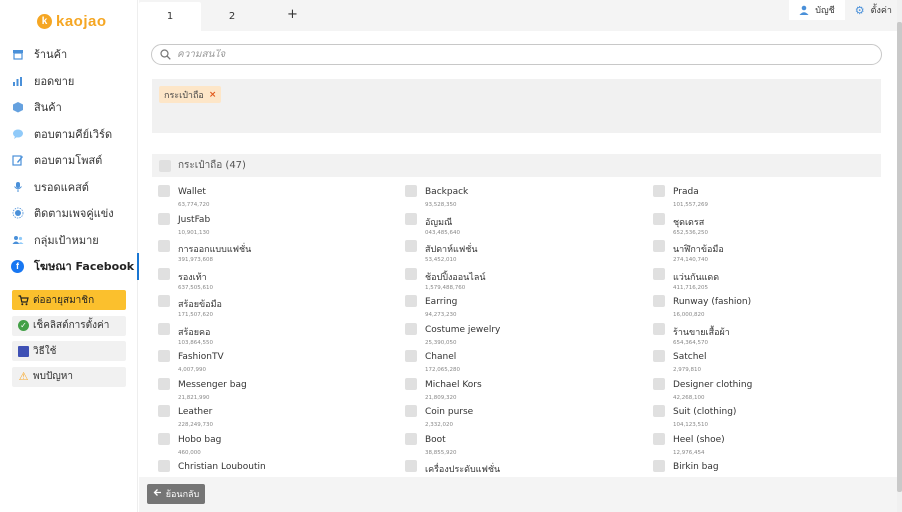 The image size is (902, 512). What do you see at coordinates (69, 187) in the screenshot?
I see `sidebar-item-broadcast: บรอดแคสต์` at bounding box center [69, 187].